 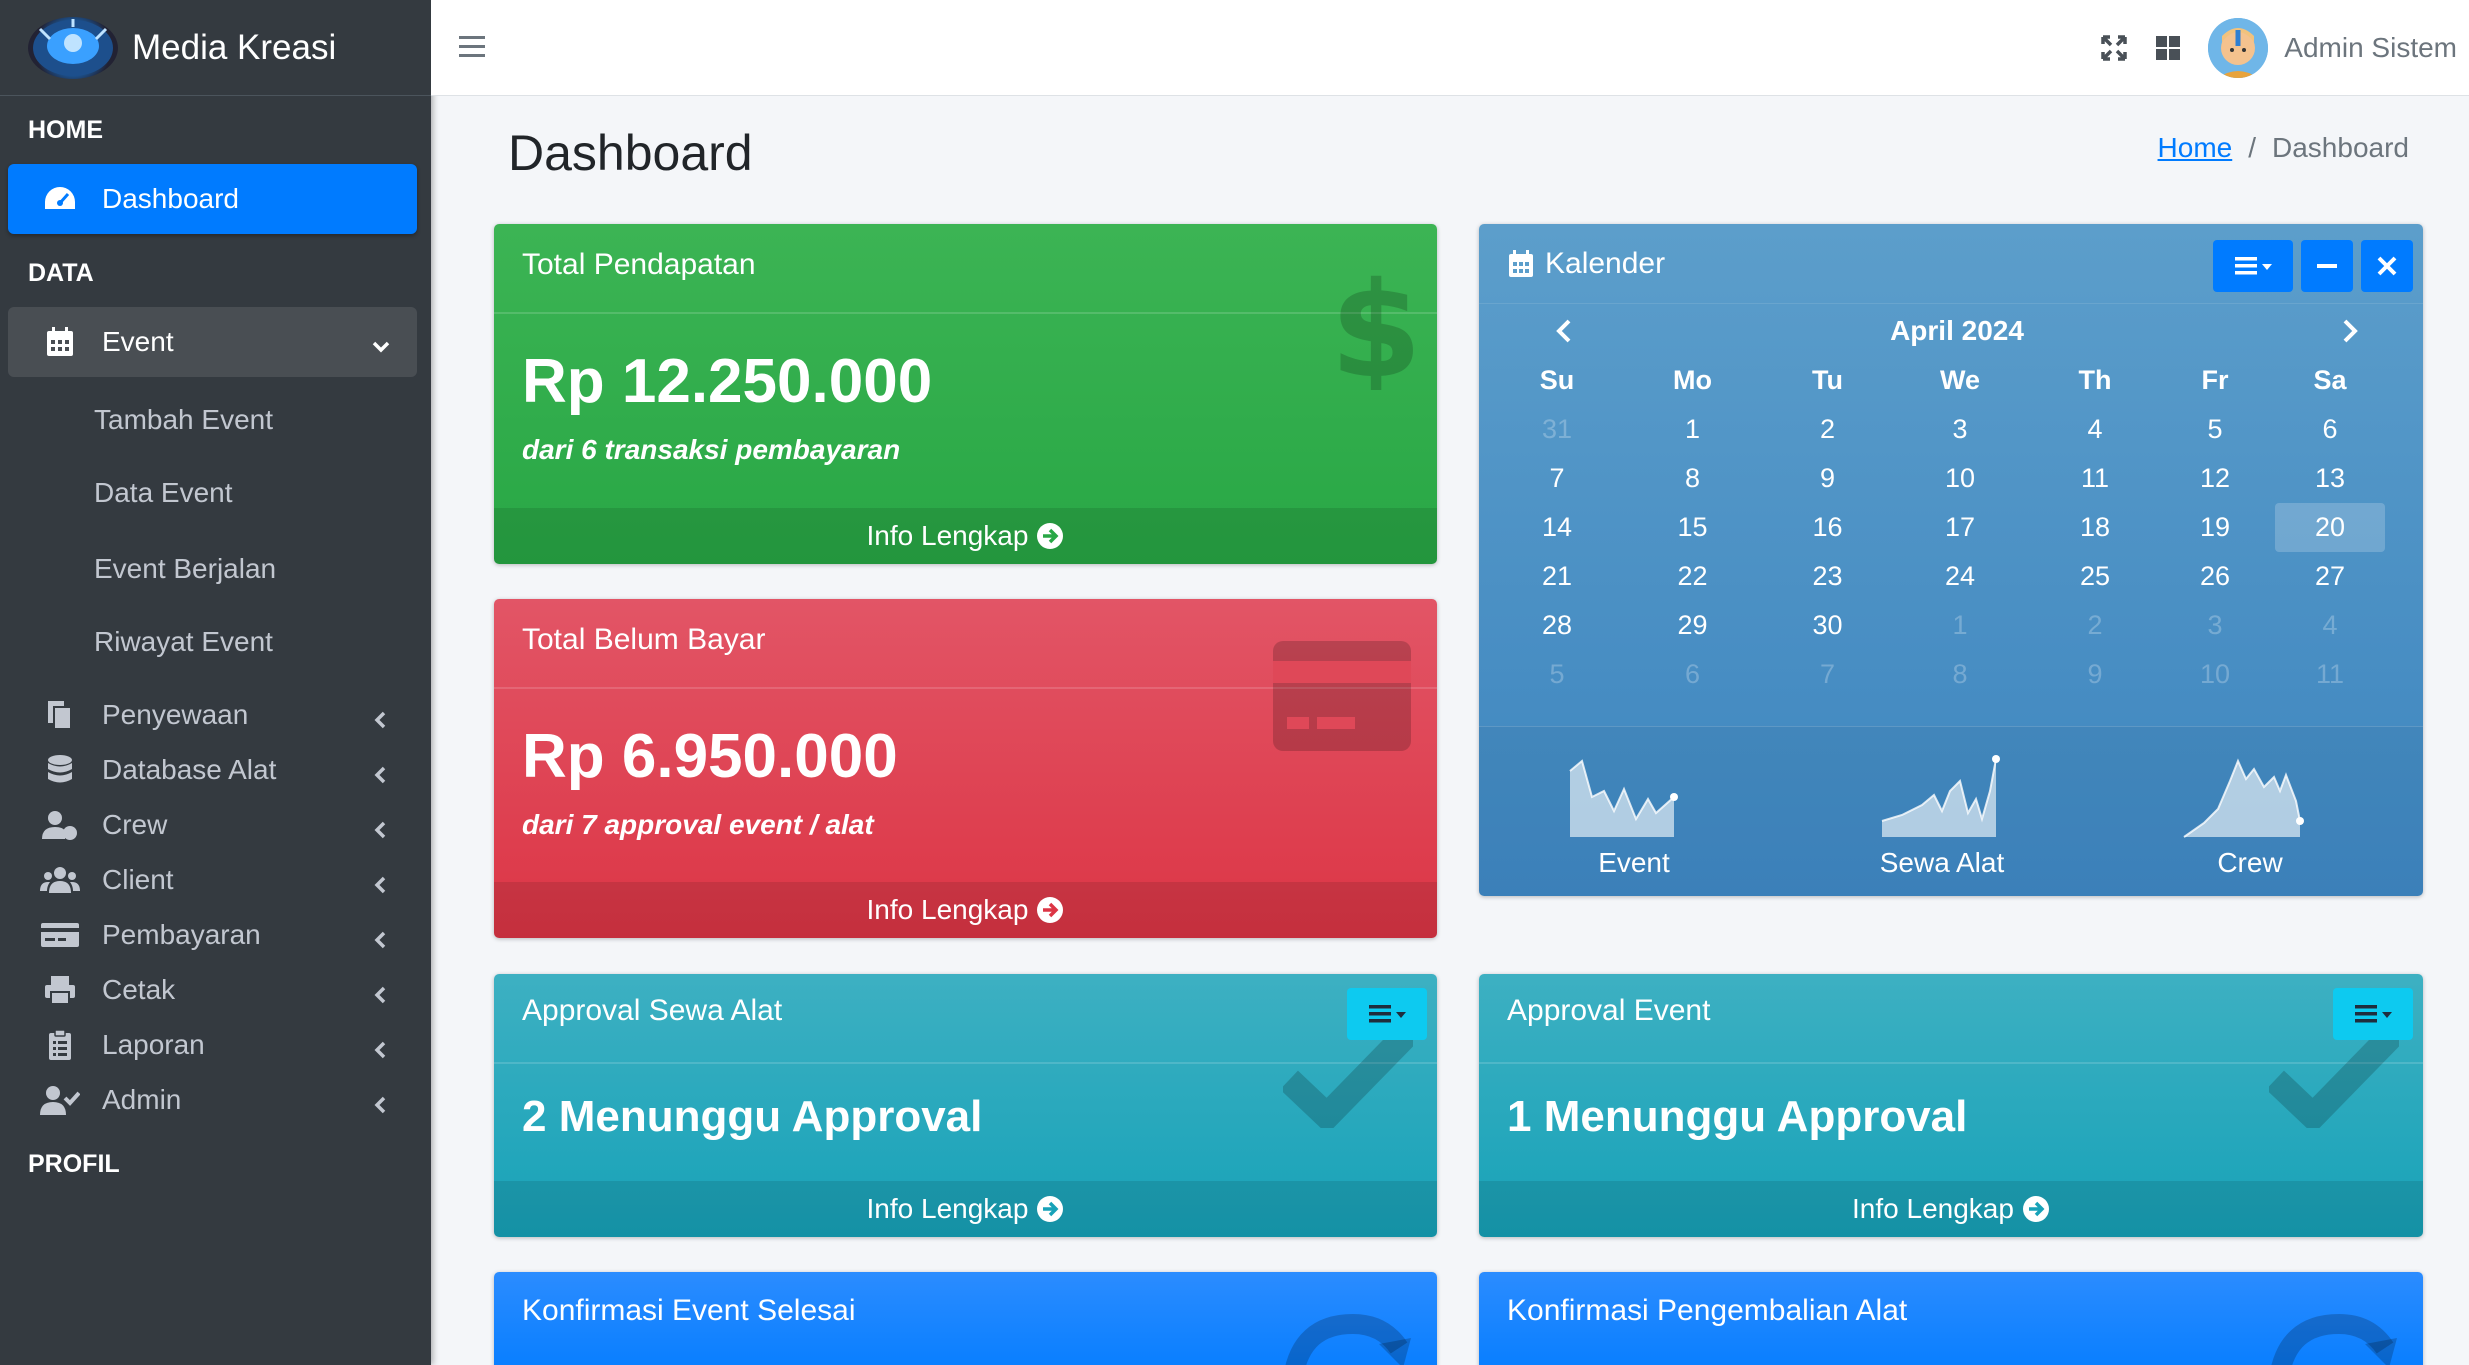 What do you see at coordinates (1957, 331) in the screenshot?
I see `calendar-month: April 2024` at bounding box center [1957, 331].